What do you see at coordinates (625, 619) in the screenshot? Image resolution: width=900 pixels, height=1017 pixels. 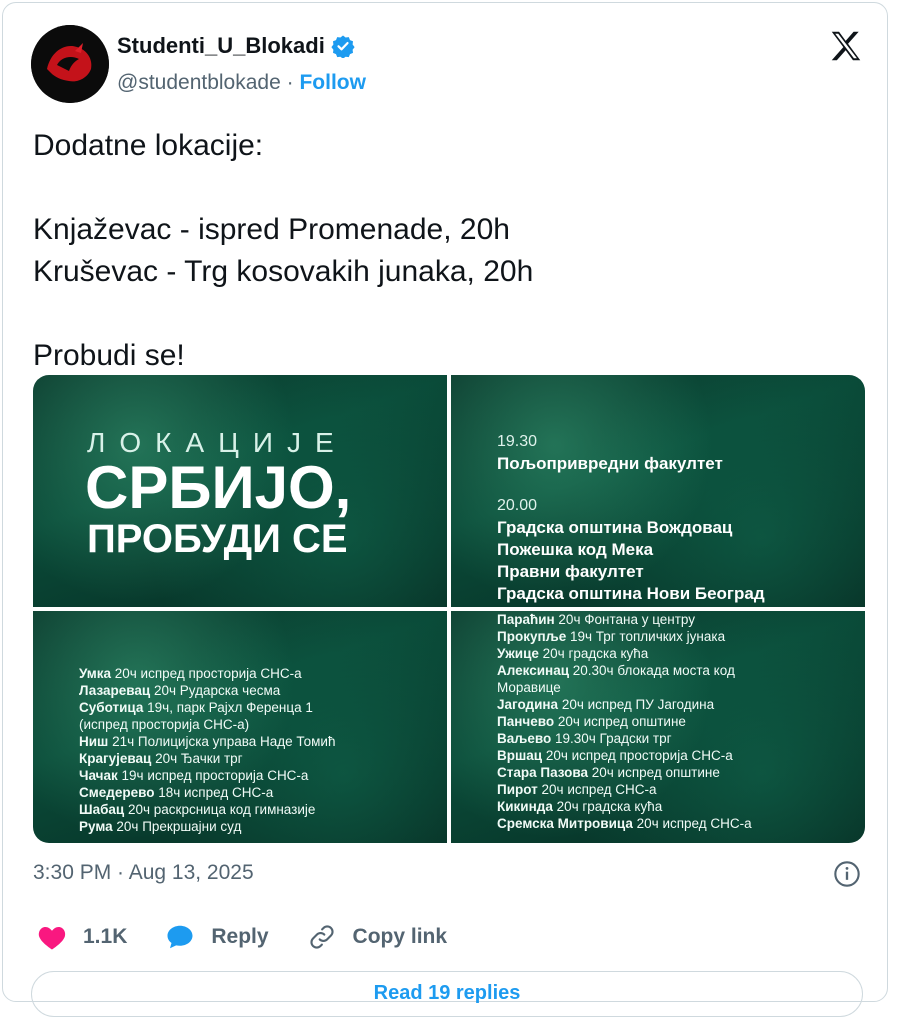 I see `city-details: 20ч Фонтана у центру` at bounding box center [625, 619].